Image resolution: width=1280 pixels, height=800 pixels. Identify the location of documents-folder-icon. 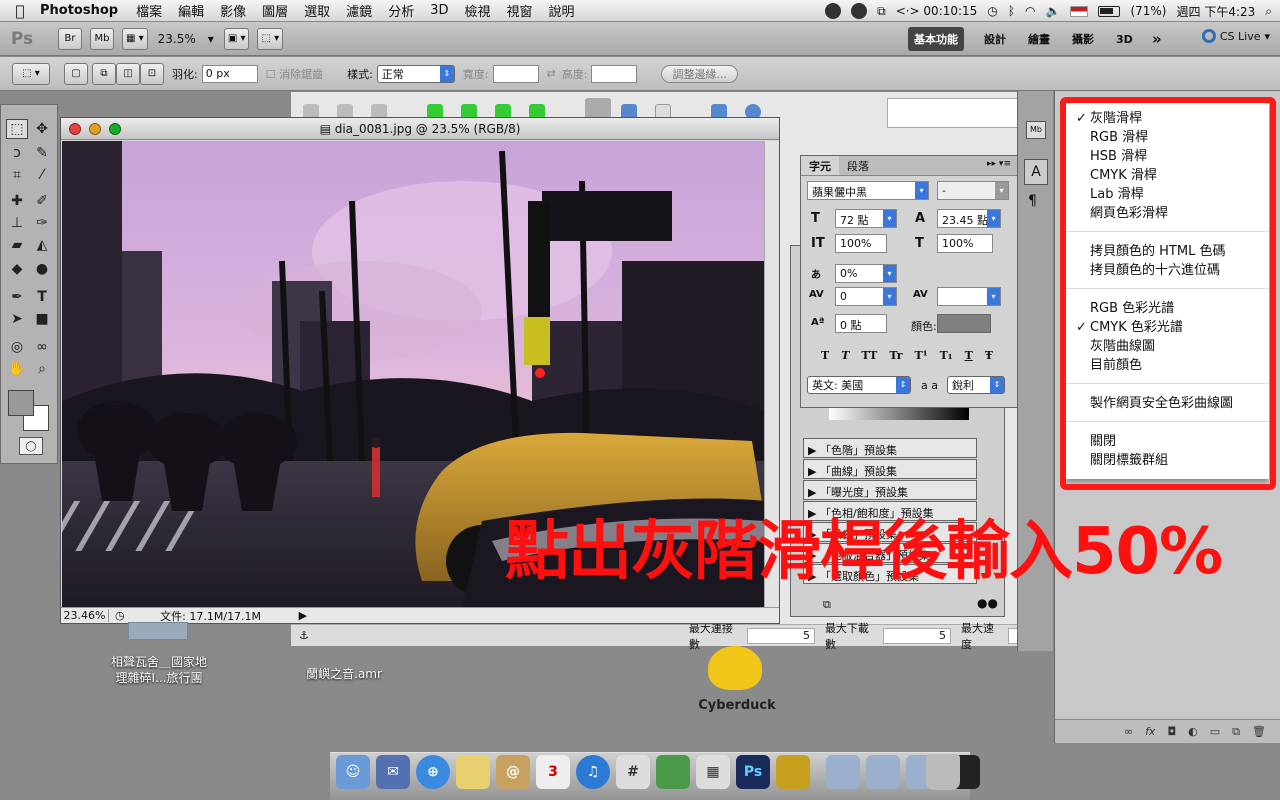
(883, 772).